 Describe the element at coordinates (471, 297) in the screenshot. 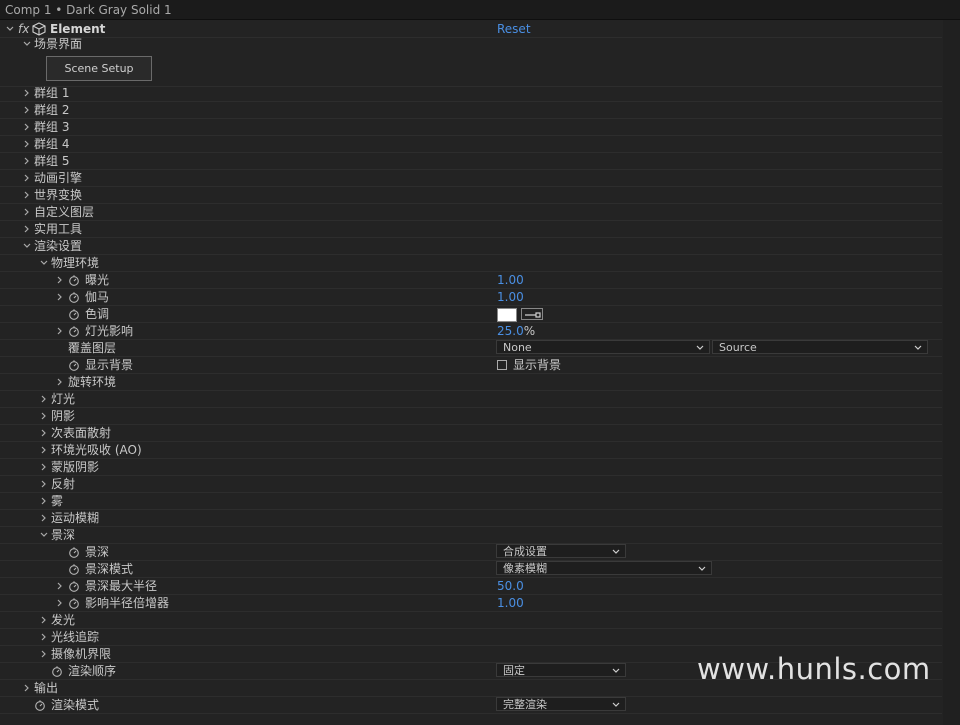

I see `gamma-row: 伽马 1.00` at that location.